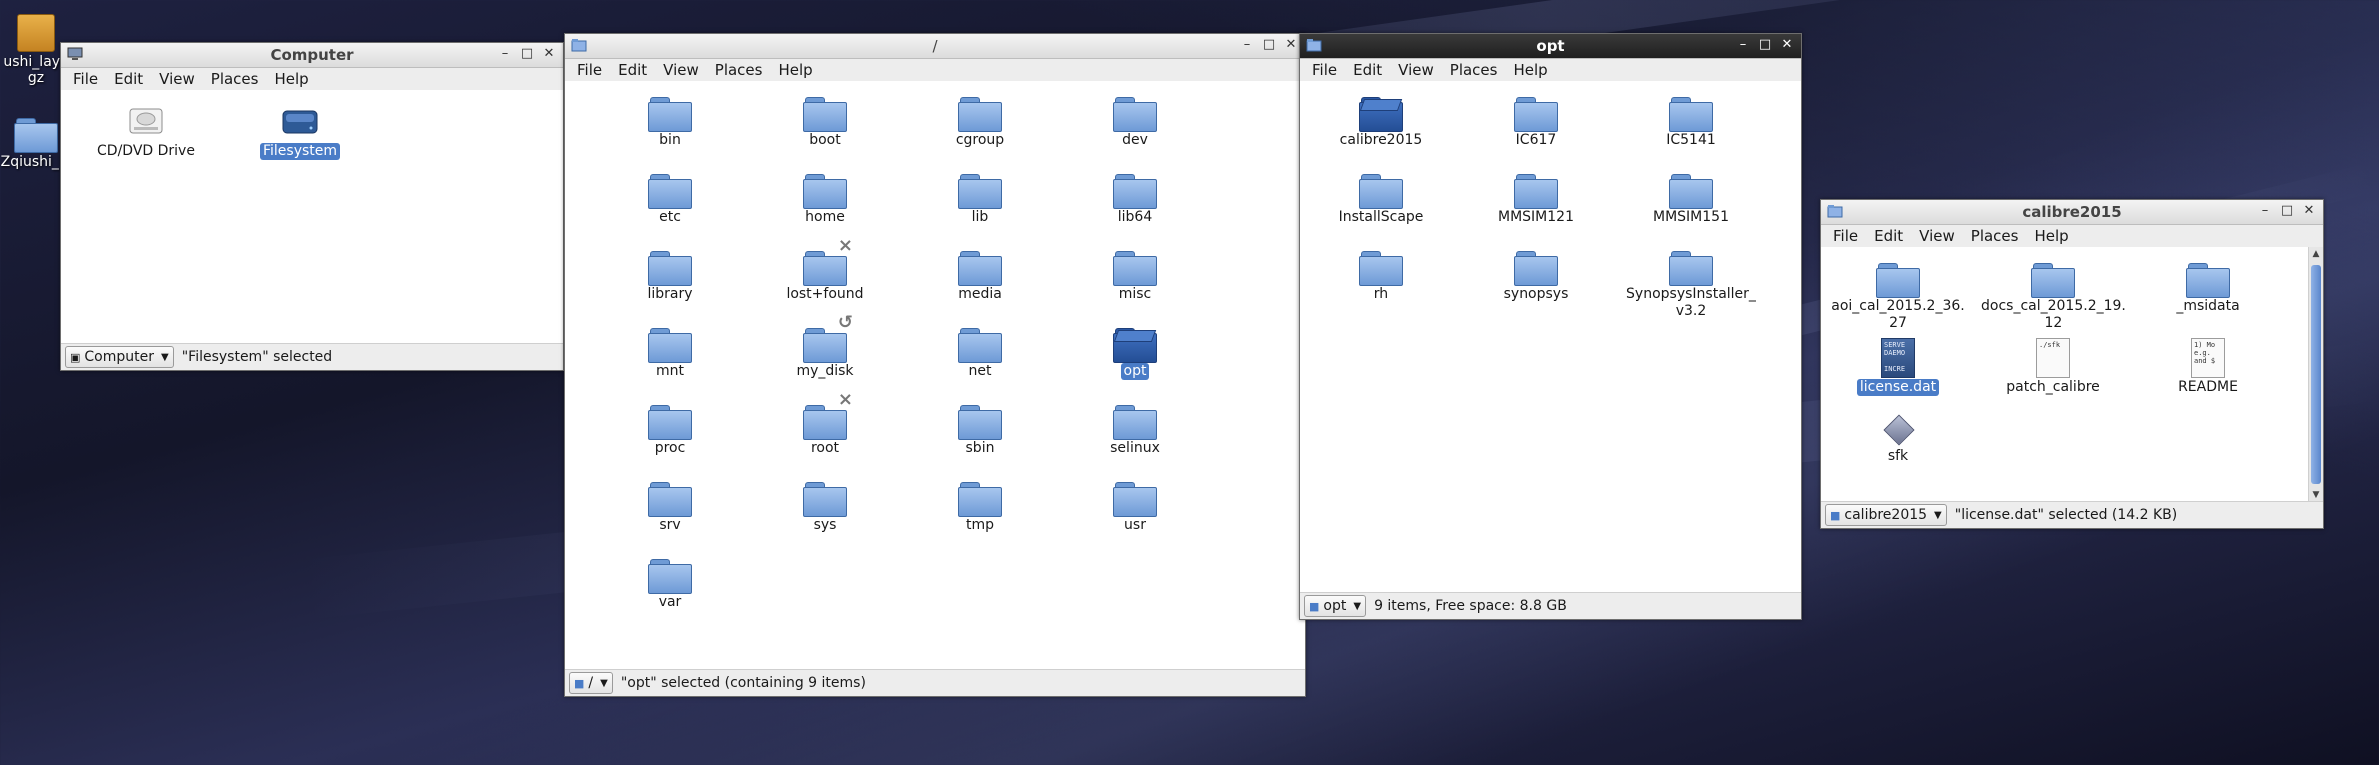  What do you see at coordinates (2316, 495) in the screenshot?
I see `scroll-down-icon: ▼` at bounding box center [2316, 495].